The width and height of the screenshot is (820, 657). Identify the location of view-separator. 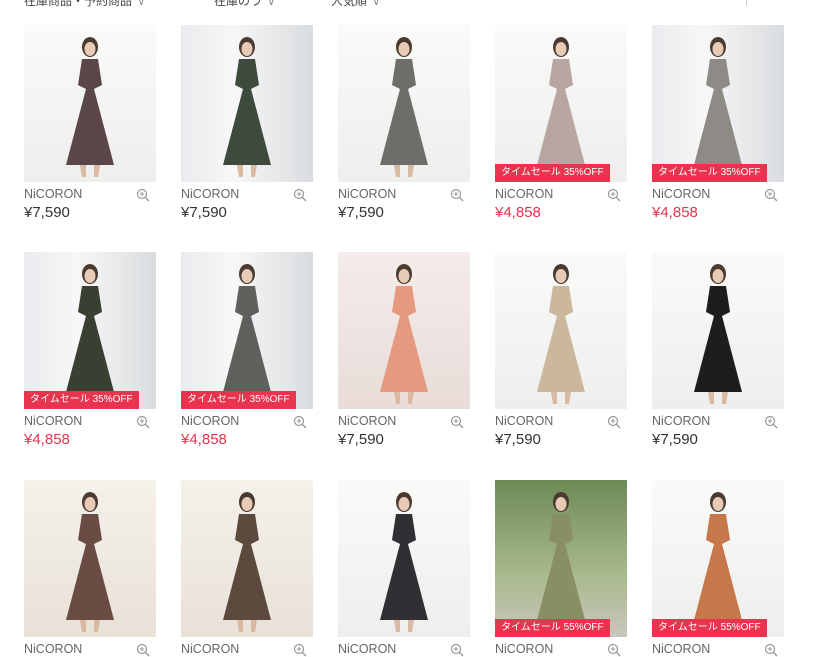
(746, 3).